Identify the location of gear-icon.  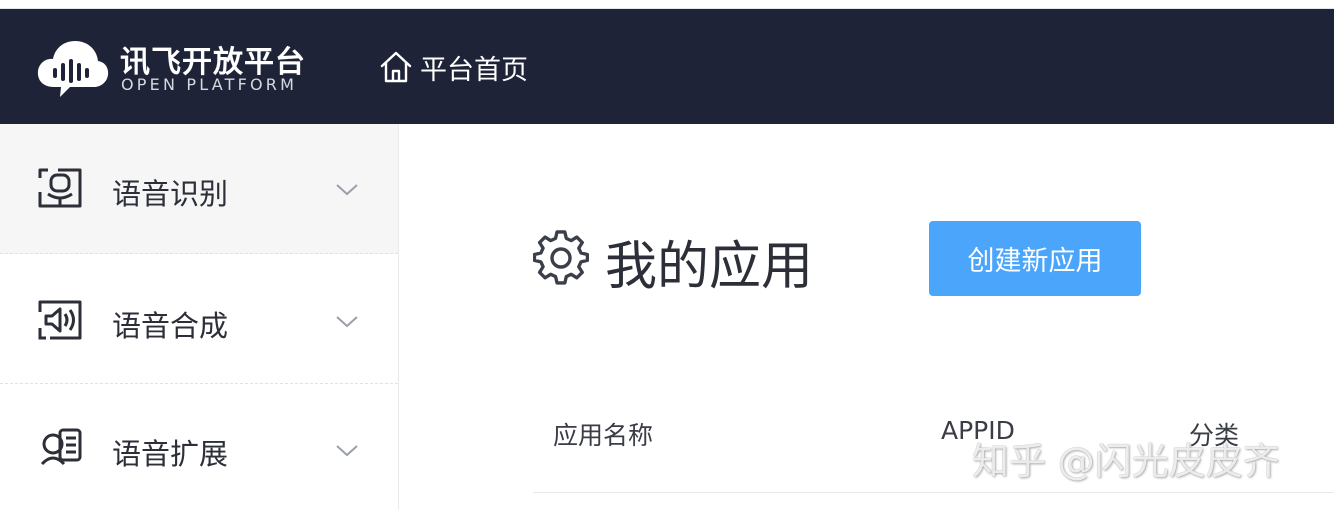
(561, 257).